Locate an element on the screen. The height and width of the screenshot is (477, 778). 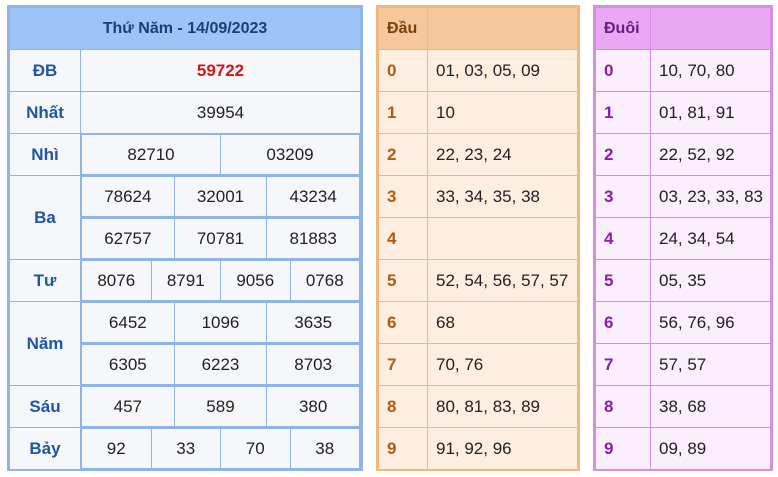
head-row: 4 is located at coordinates (478, 238).